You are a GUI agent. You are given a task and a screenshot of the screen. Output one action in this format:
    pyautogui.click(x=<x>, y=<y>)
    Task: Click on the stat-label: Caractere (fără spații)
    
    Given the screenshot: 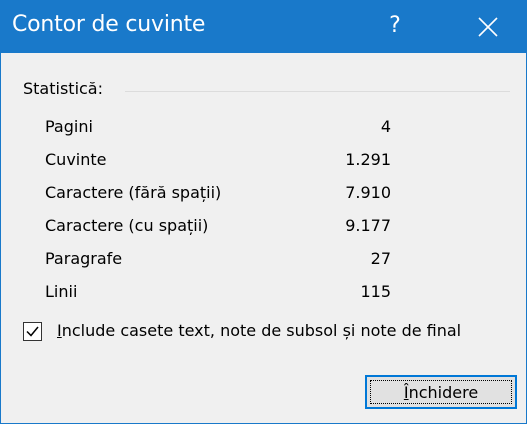 What is the action you would take?
    pyautogui.click(x=133, y=192)
    